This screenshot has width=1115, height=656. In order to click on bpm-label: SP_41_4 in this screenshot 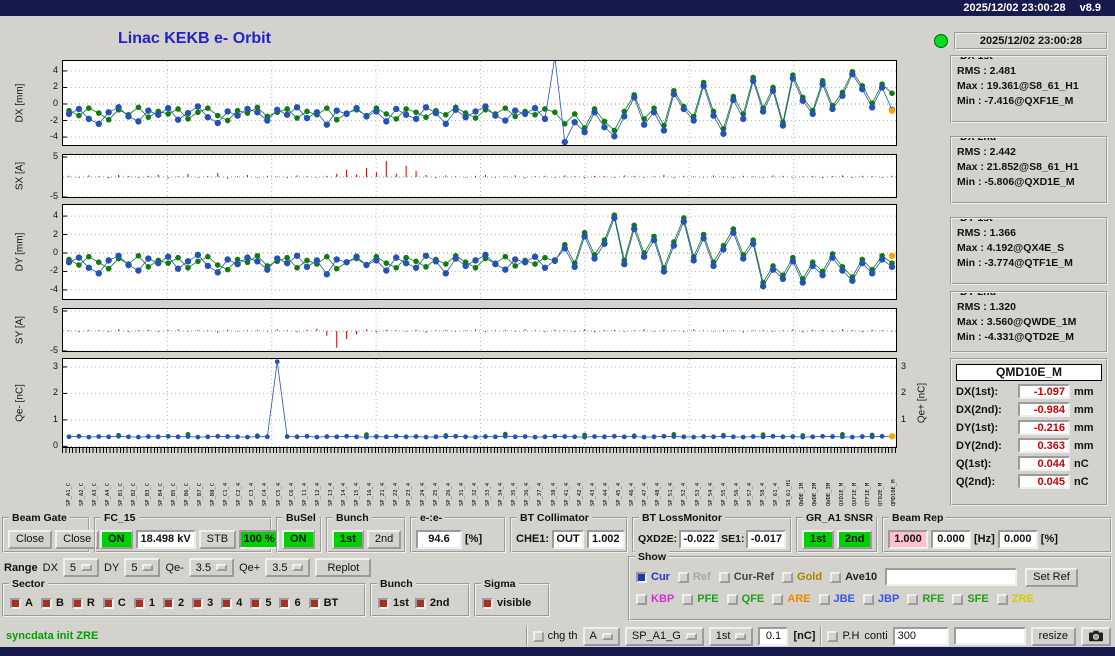, I will do `click(566, 494)`.